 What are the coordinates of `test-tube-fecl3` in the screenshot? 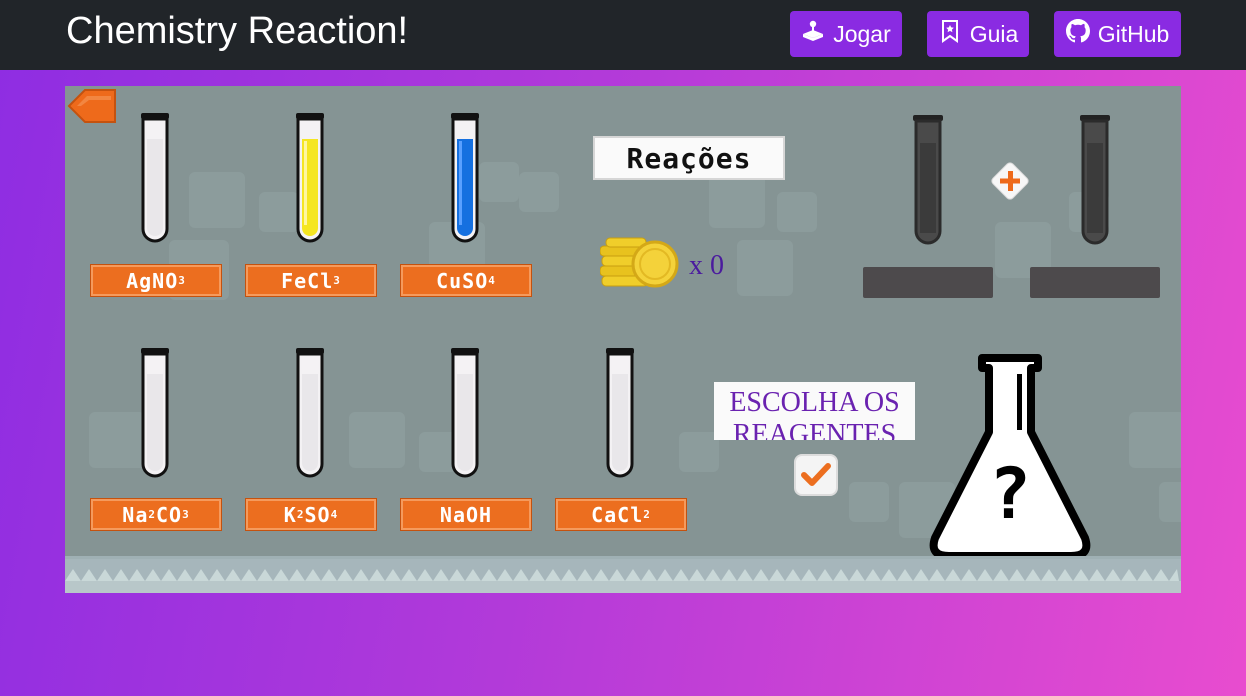 It's located at (310, 179).